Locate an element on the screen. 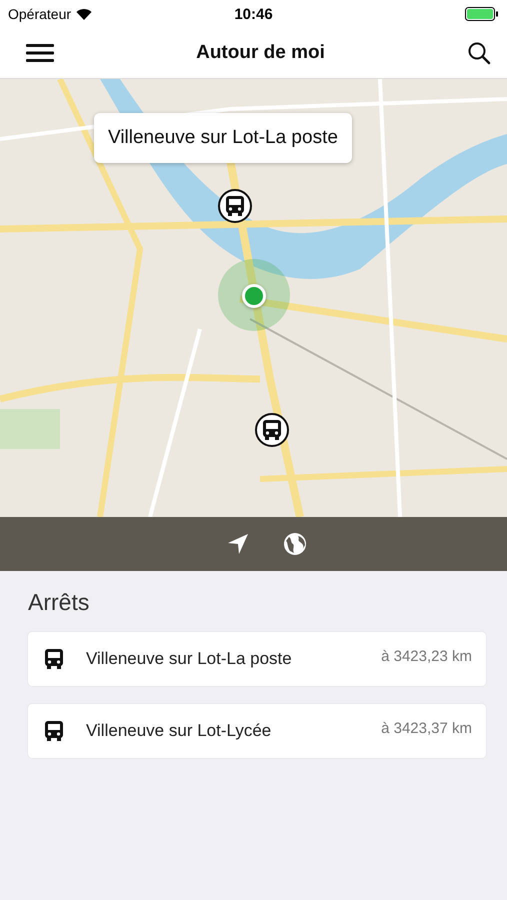 The image size is (507, 900). stop-card: Villeneuve sur Lot-La poste à 3423,23 km is located at coordinates (257, 659).